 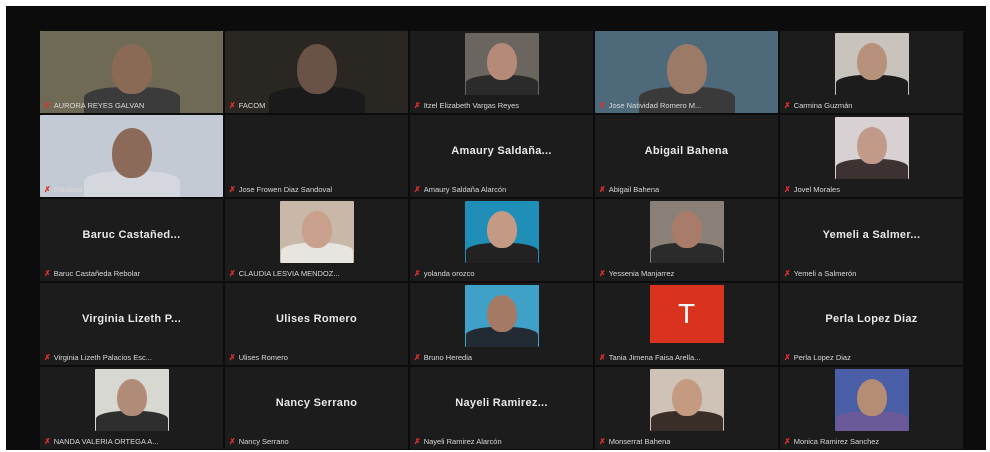 I want to click on participant-name-tag: ✗ Nancy Serrano, so click(x=316, y=441).